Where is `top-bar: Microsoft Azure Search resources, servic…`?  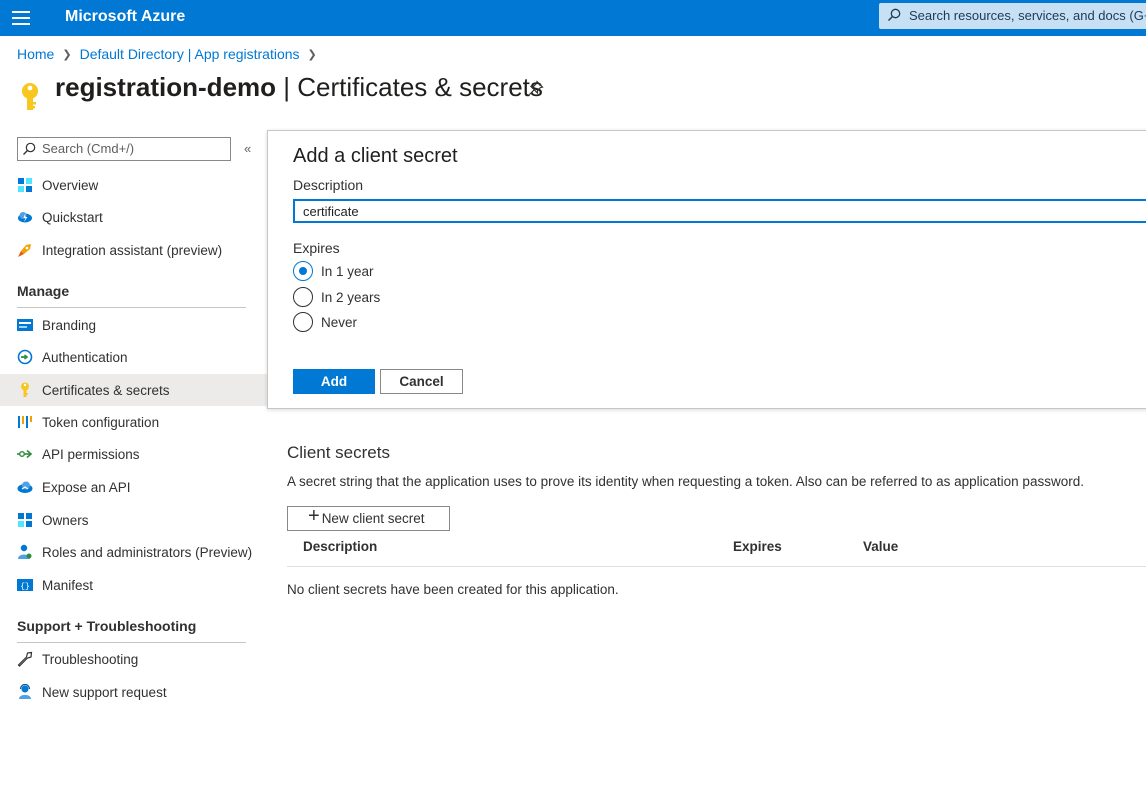 top-bar: Microsoft Azure Search resources, servic… is located at coordinates (573, 18).